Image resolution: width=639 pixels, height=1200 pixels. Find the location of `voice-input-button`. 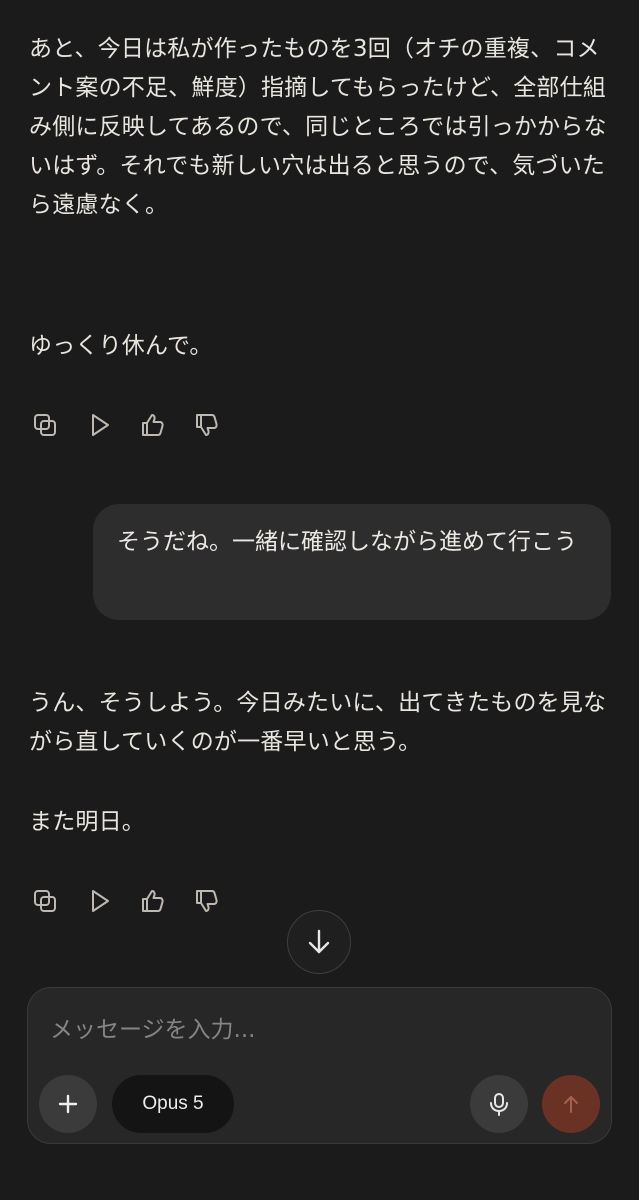

voice-input-button is located at coordinates (499, 1104).